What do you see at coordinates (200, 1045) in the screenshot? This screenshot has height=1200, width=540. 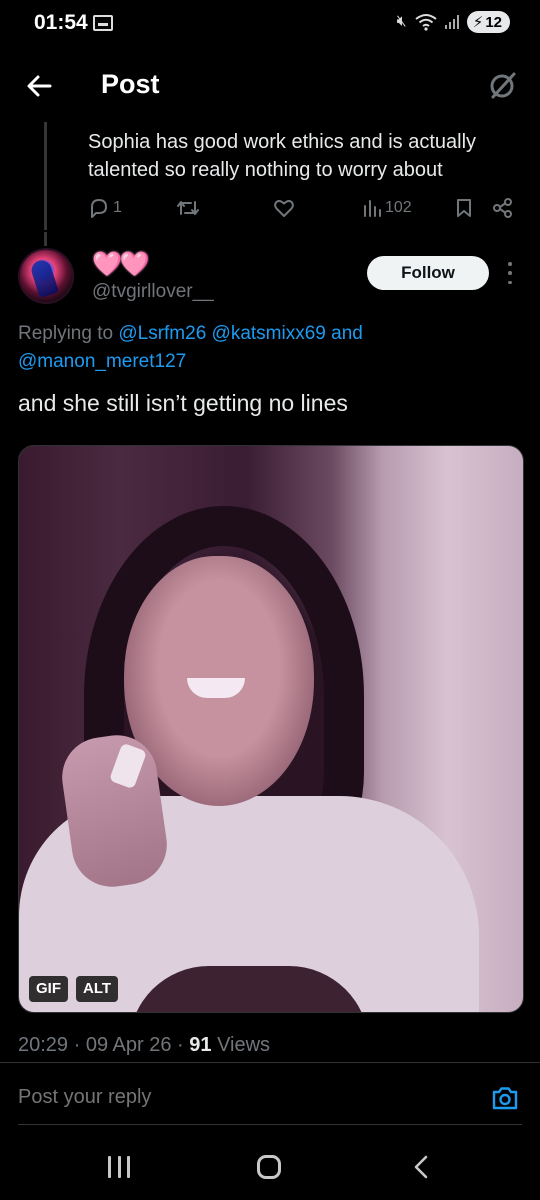 I see `post-views-count: 91` at bounding box center [200, 1045].